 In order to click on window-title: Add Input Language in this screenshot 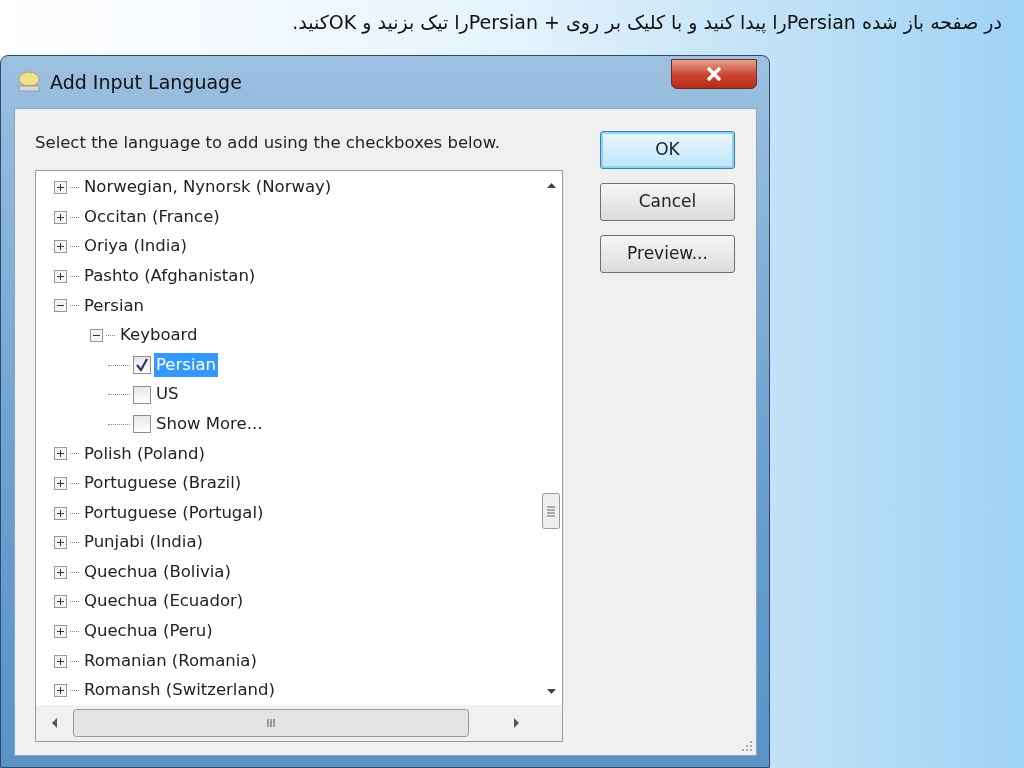, I will do `click(146, 82)`.